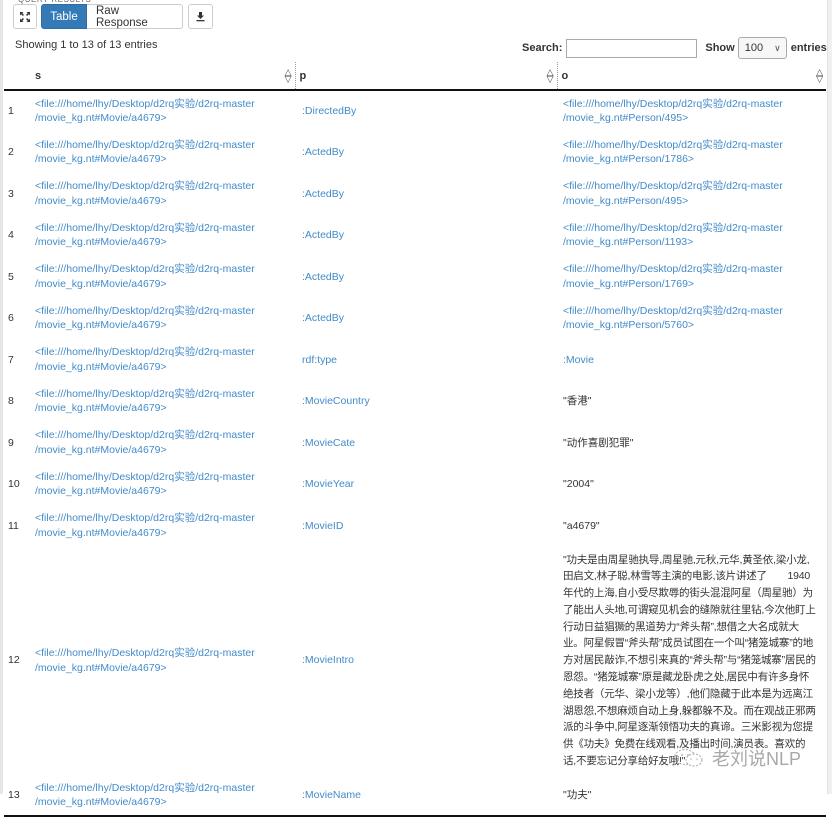 This screenshot has width=832, height=817. What do you see at coordinates (11, 276) in the screenshot?
I see `row-index: 5` at bounding box center [11, 276].